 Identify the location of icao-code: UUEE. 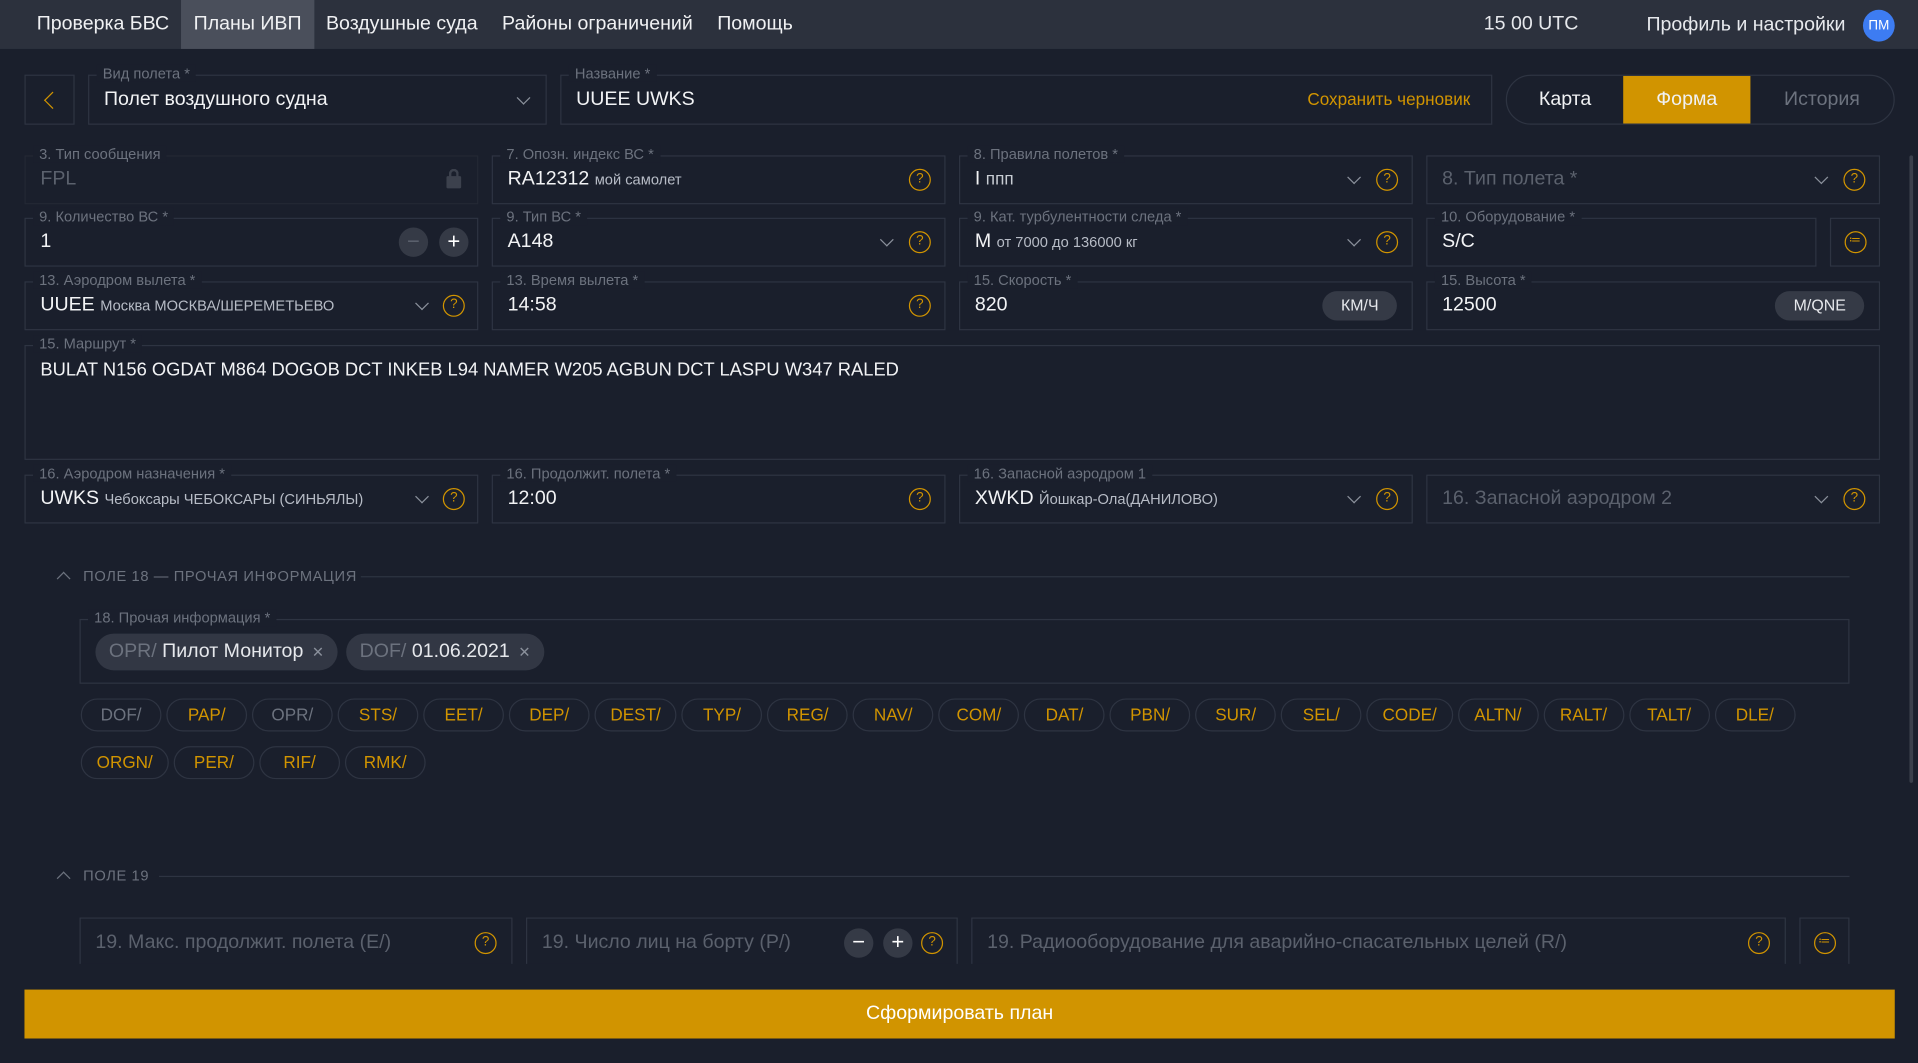
(67, 305).